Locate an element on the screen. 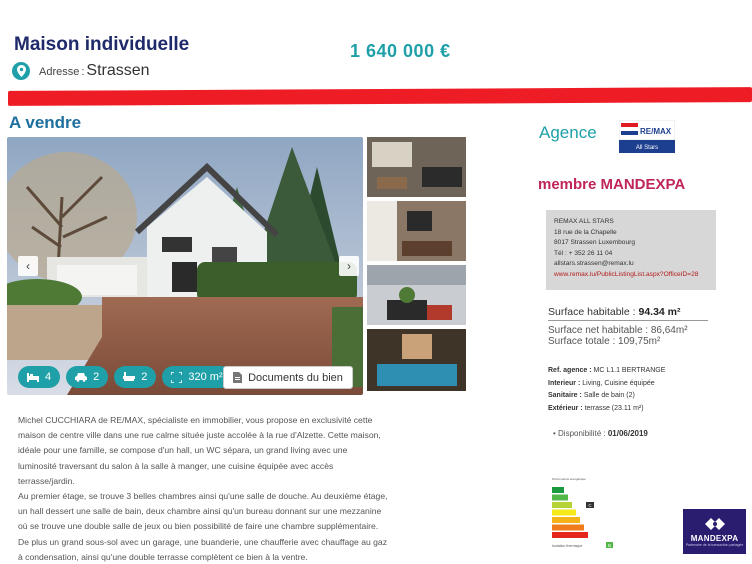 The image size is (752, 564). agency-name: REMAX ALL STARS is located at coordinates (584, 221).